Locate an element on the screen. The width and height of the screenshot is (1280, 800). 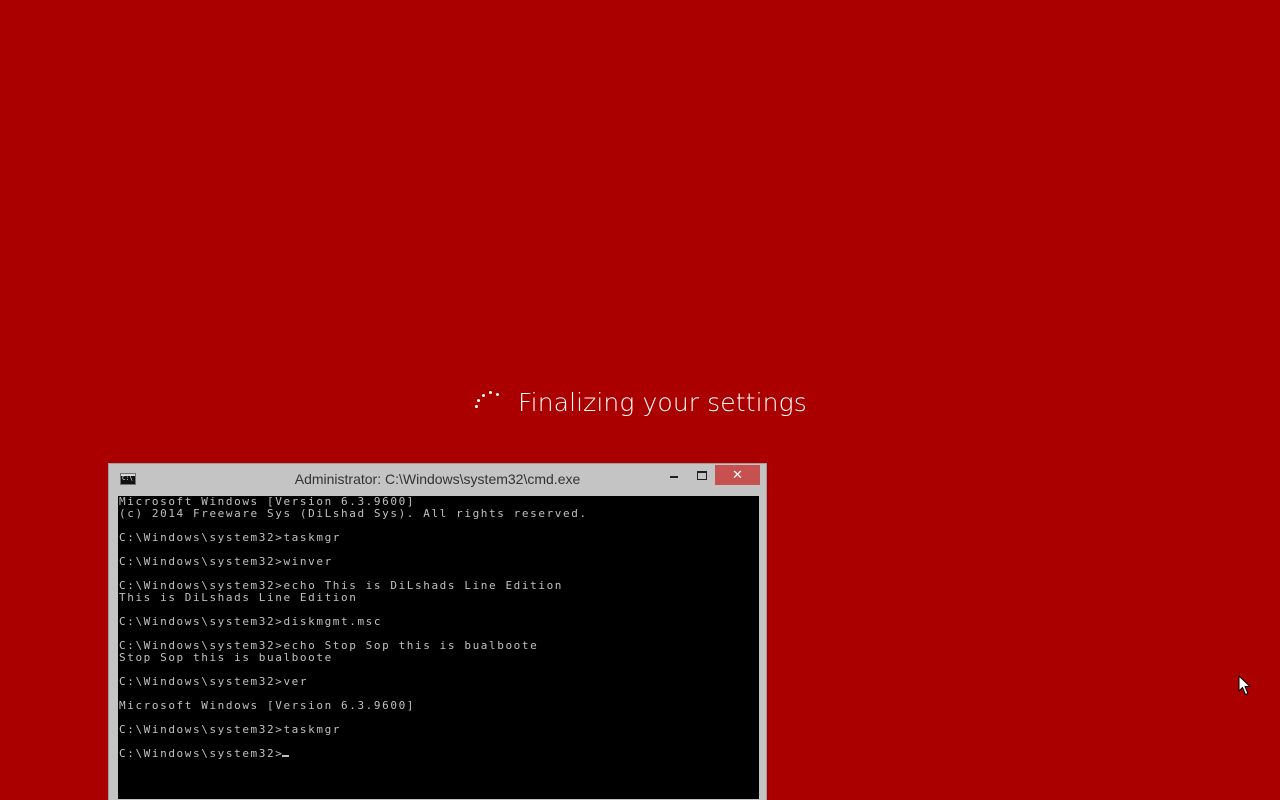
close-icon: ✕ is located at coordinates (737, 475).